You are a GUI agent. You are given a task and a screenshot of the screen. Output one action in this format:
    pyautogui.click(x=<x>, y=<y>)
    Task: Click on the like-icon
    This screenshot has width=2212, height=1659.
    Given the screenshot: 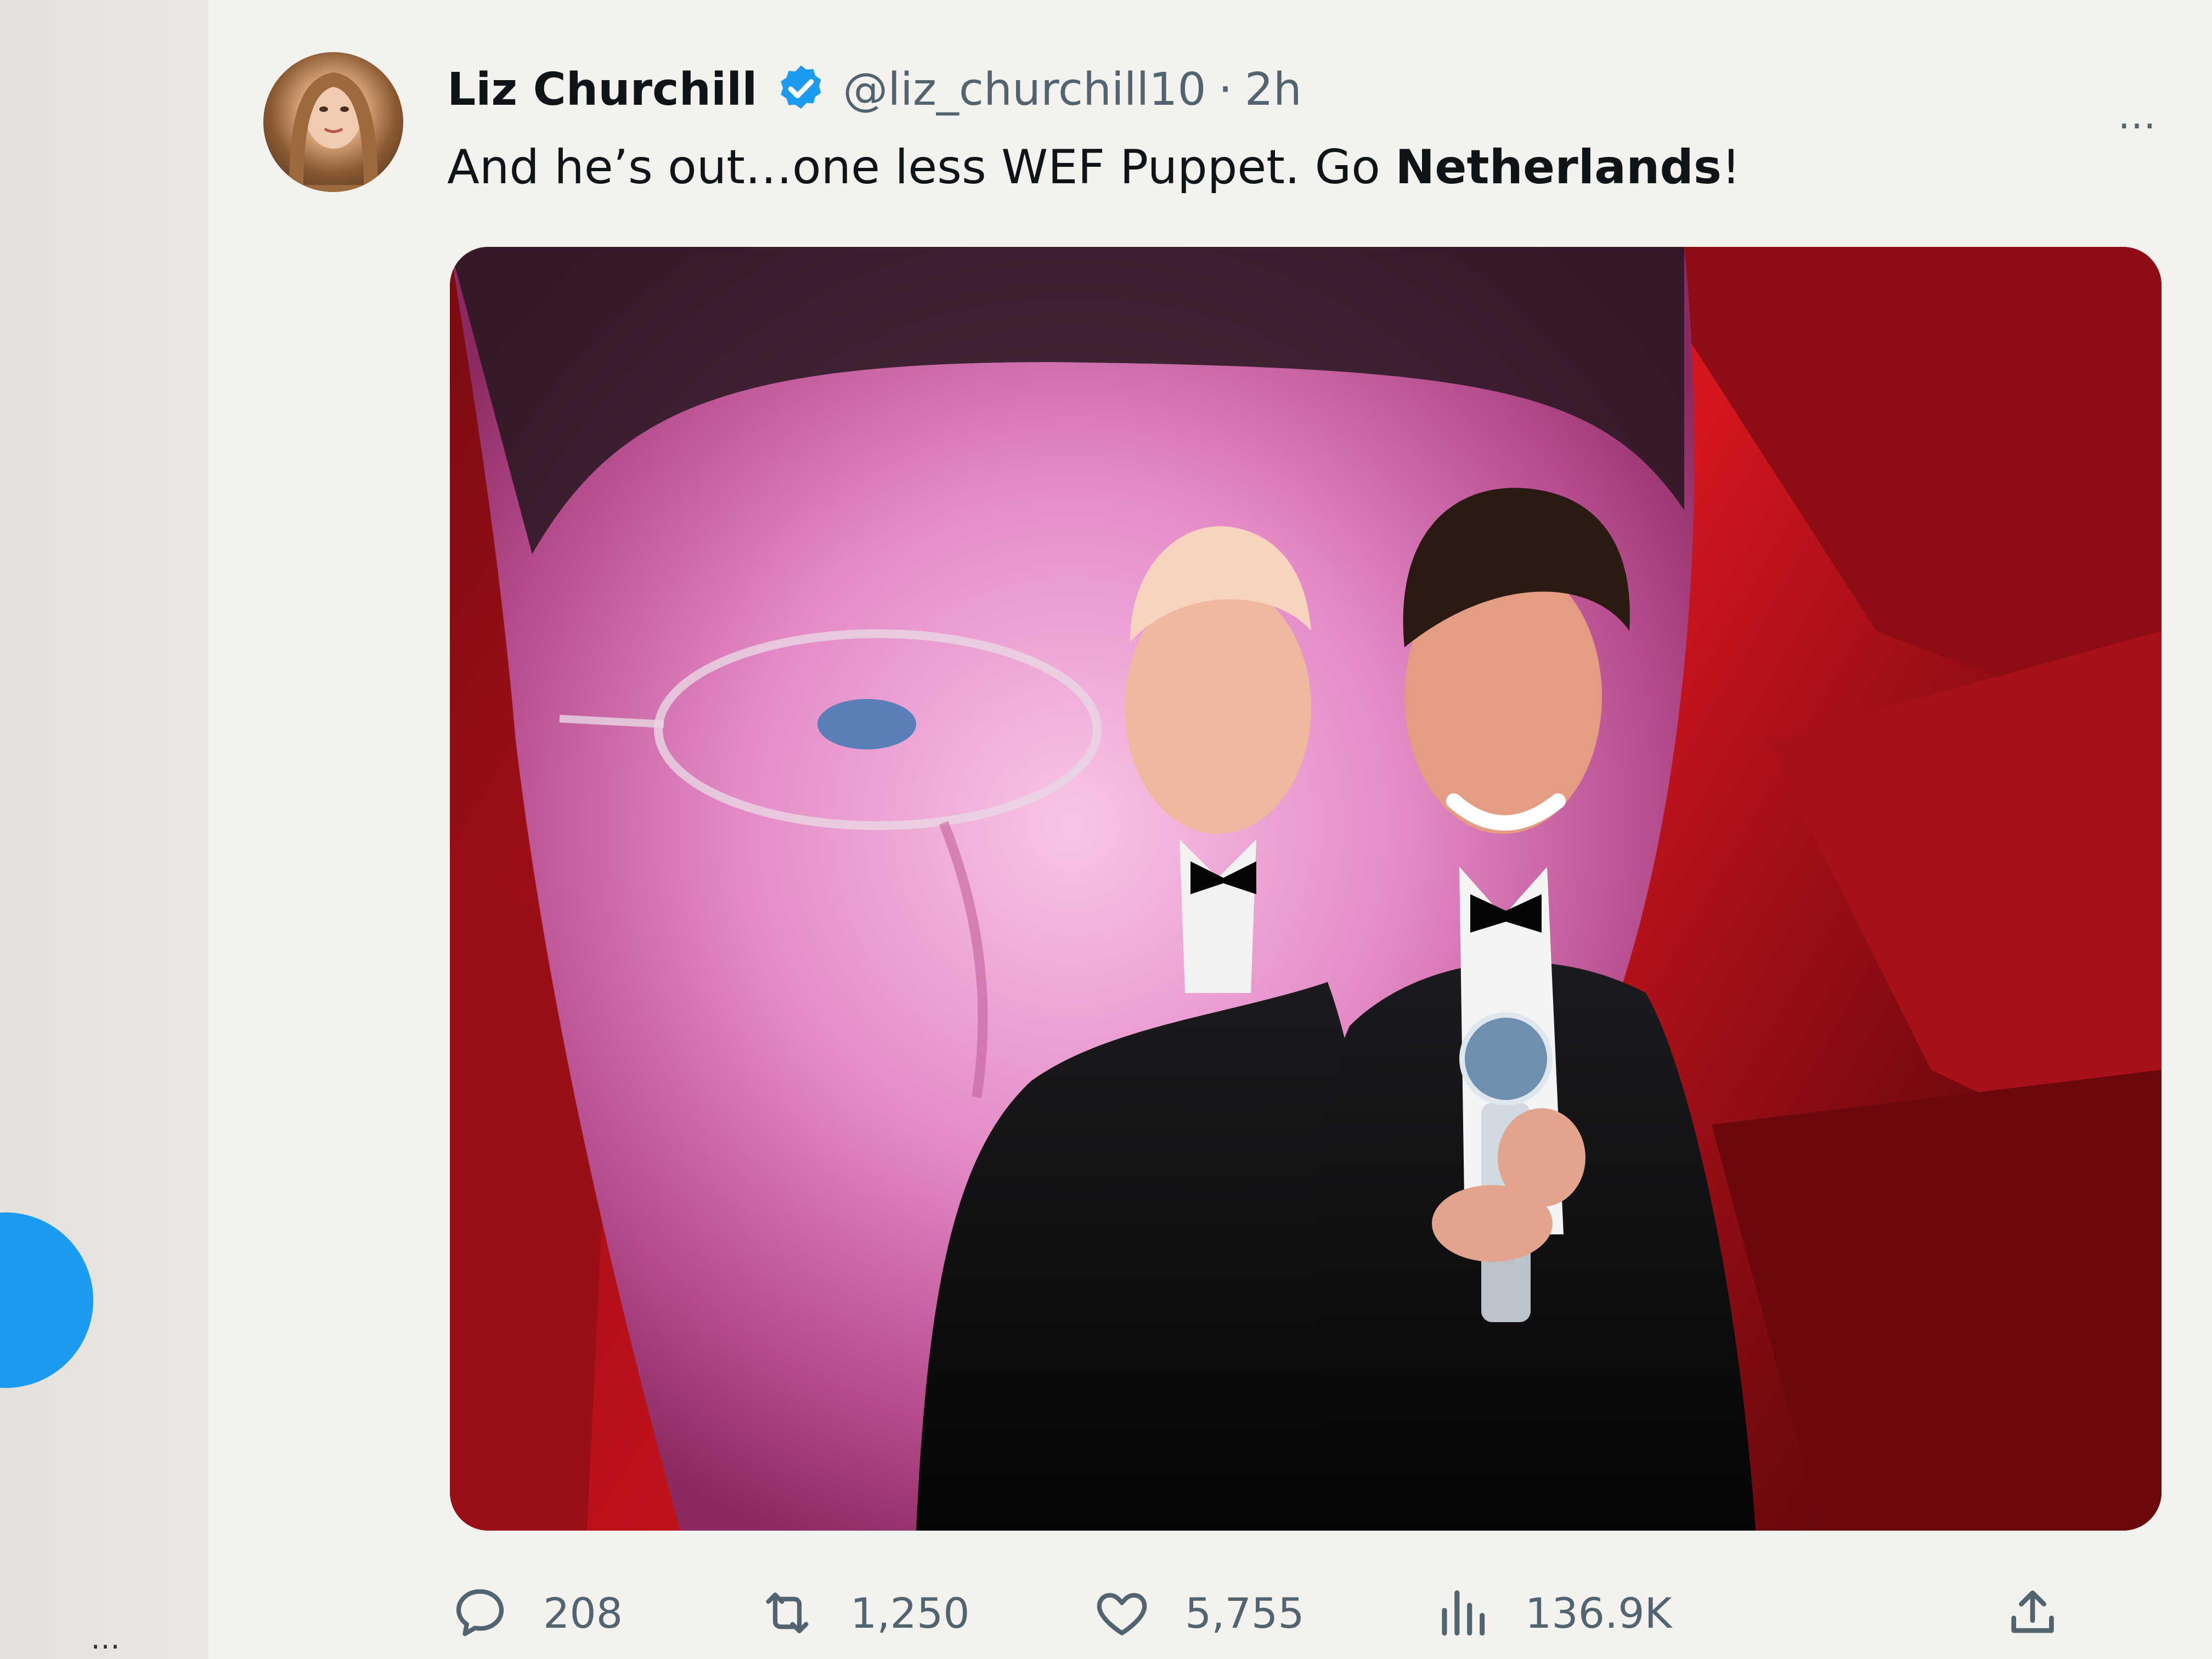 What is the action you would take?
    pyautogui.click(x=1122, y=1614)
    